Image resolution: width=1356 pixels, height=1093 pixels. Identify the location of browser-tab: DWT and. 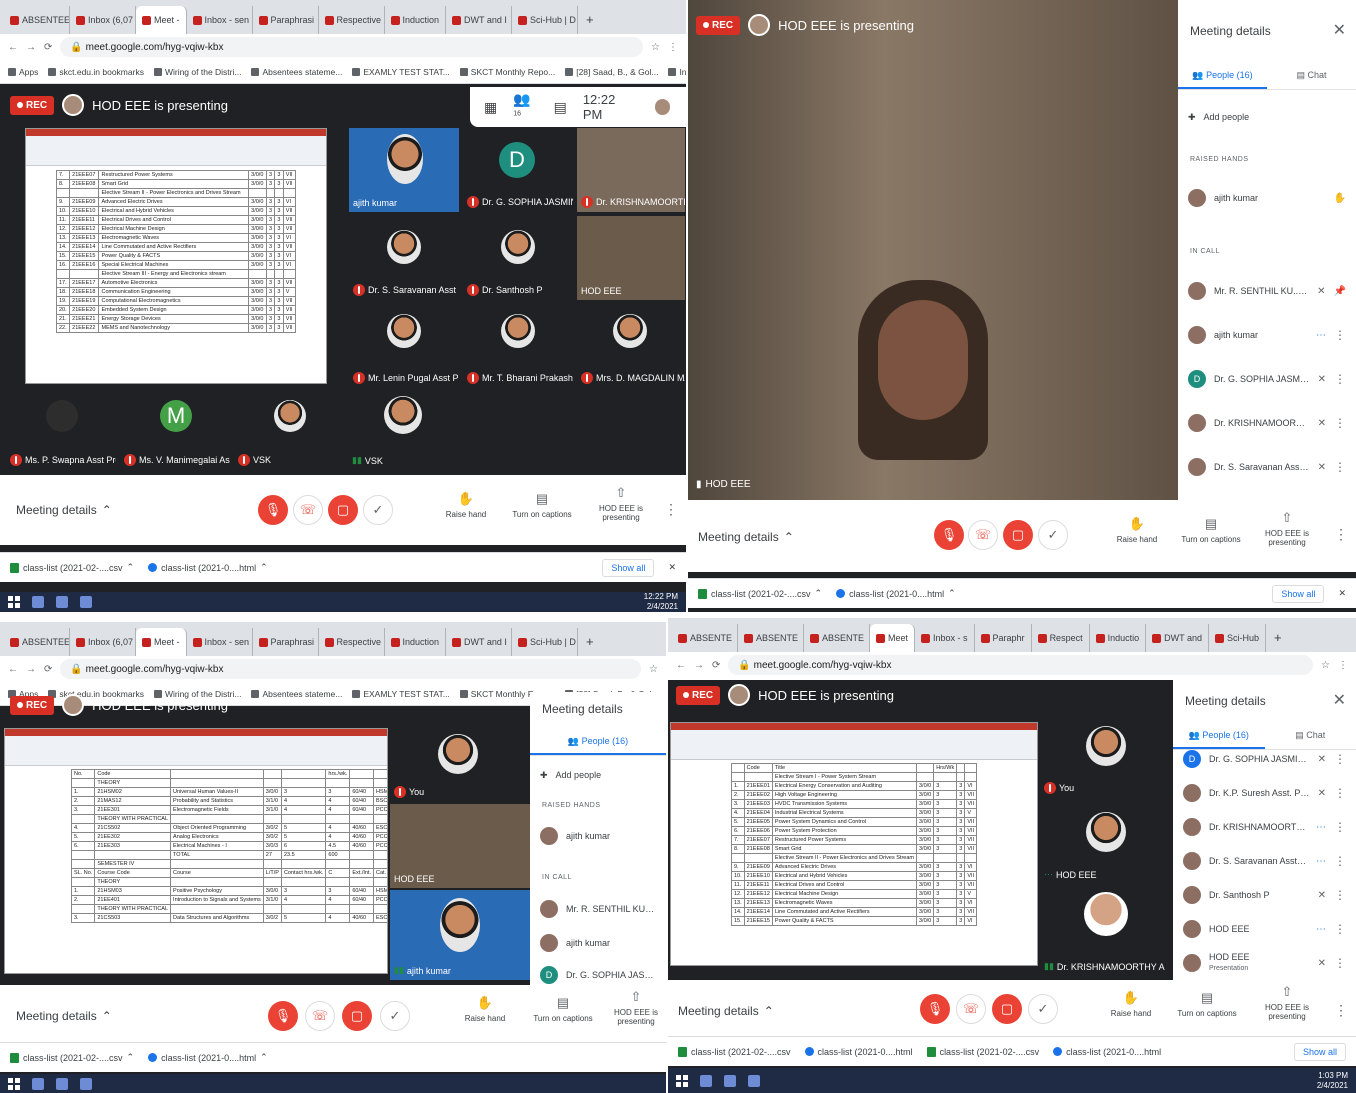
(1177, 638).